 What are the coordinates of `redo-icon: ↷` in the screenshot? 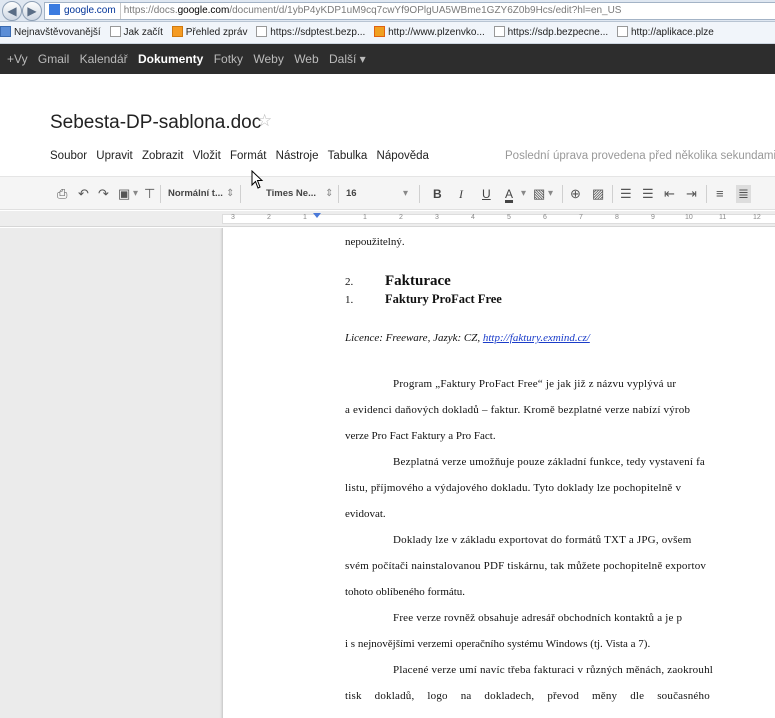 It's located at (103, 194).